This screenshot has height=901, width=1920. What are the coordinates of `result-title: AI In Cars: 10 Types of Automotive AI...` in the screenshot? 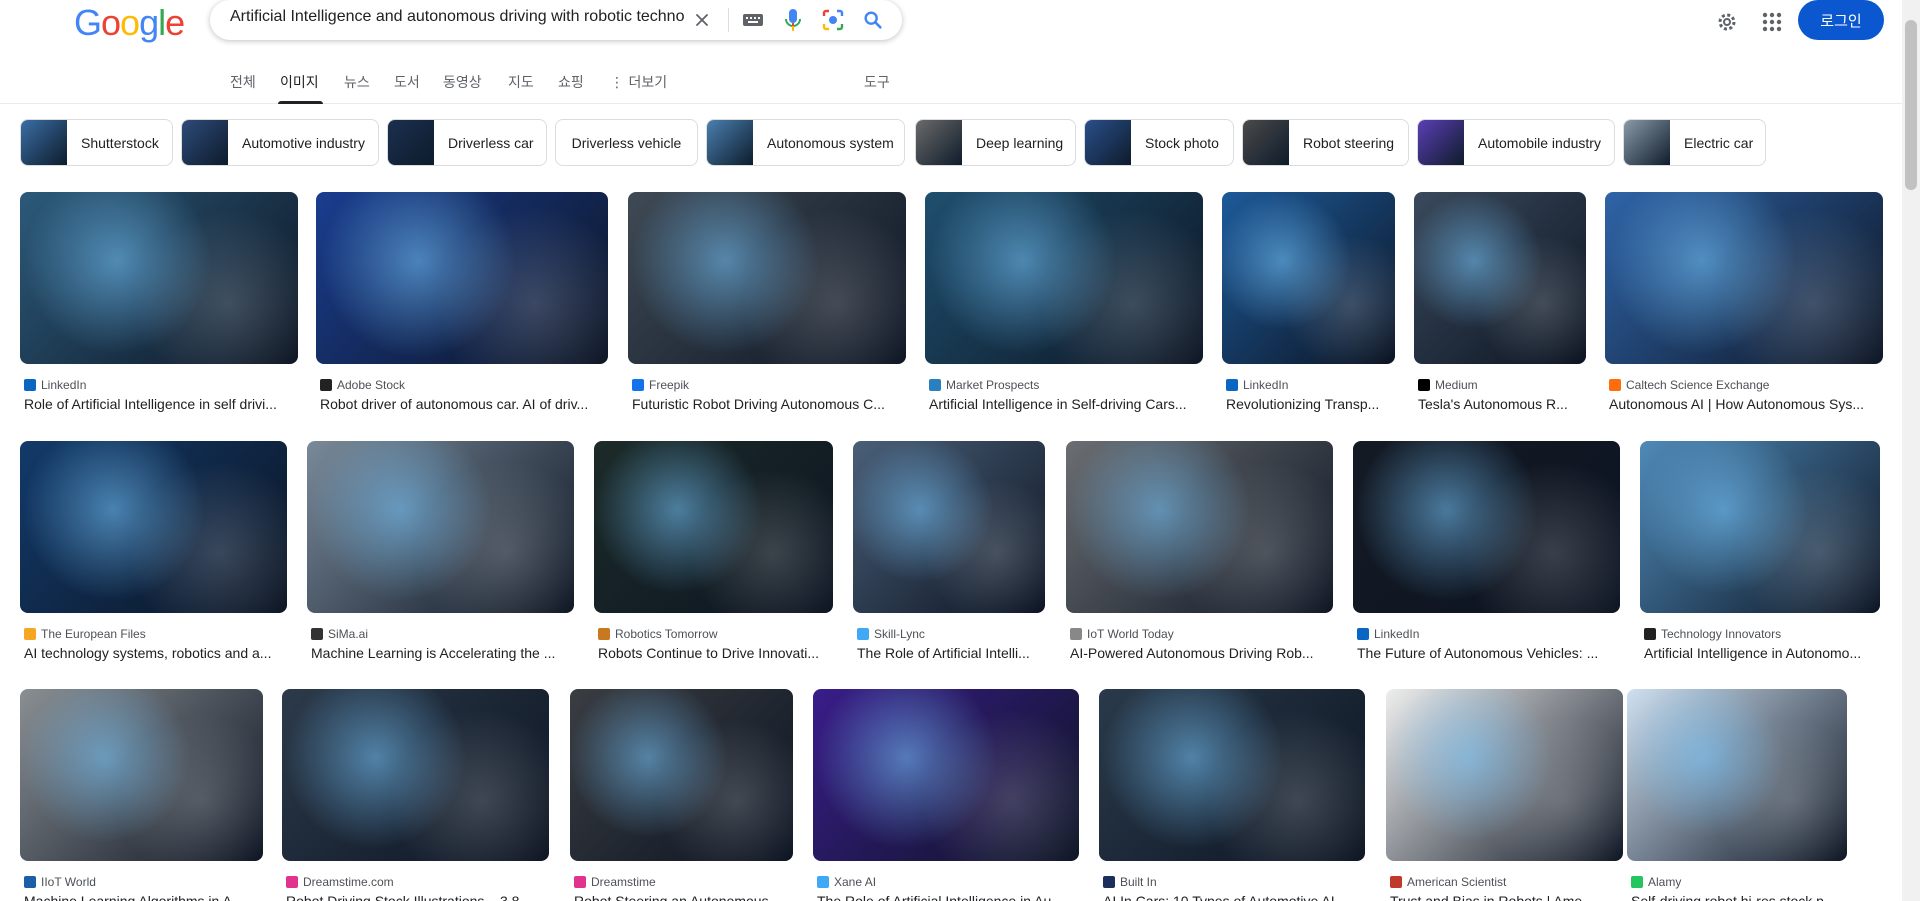 It's located at (1232, 897).